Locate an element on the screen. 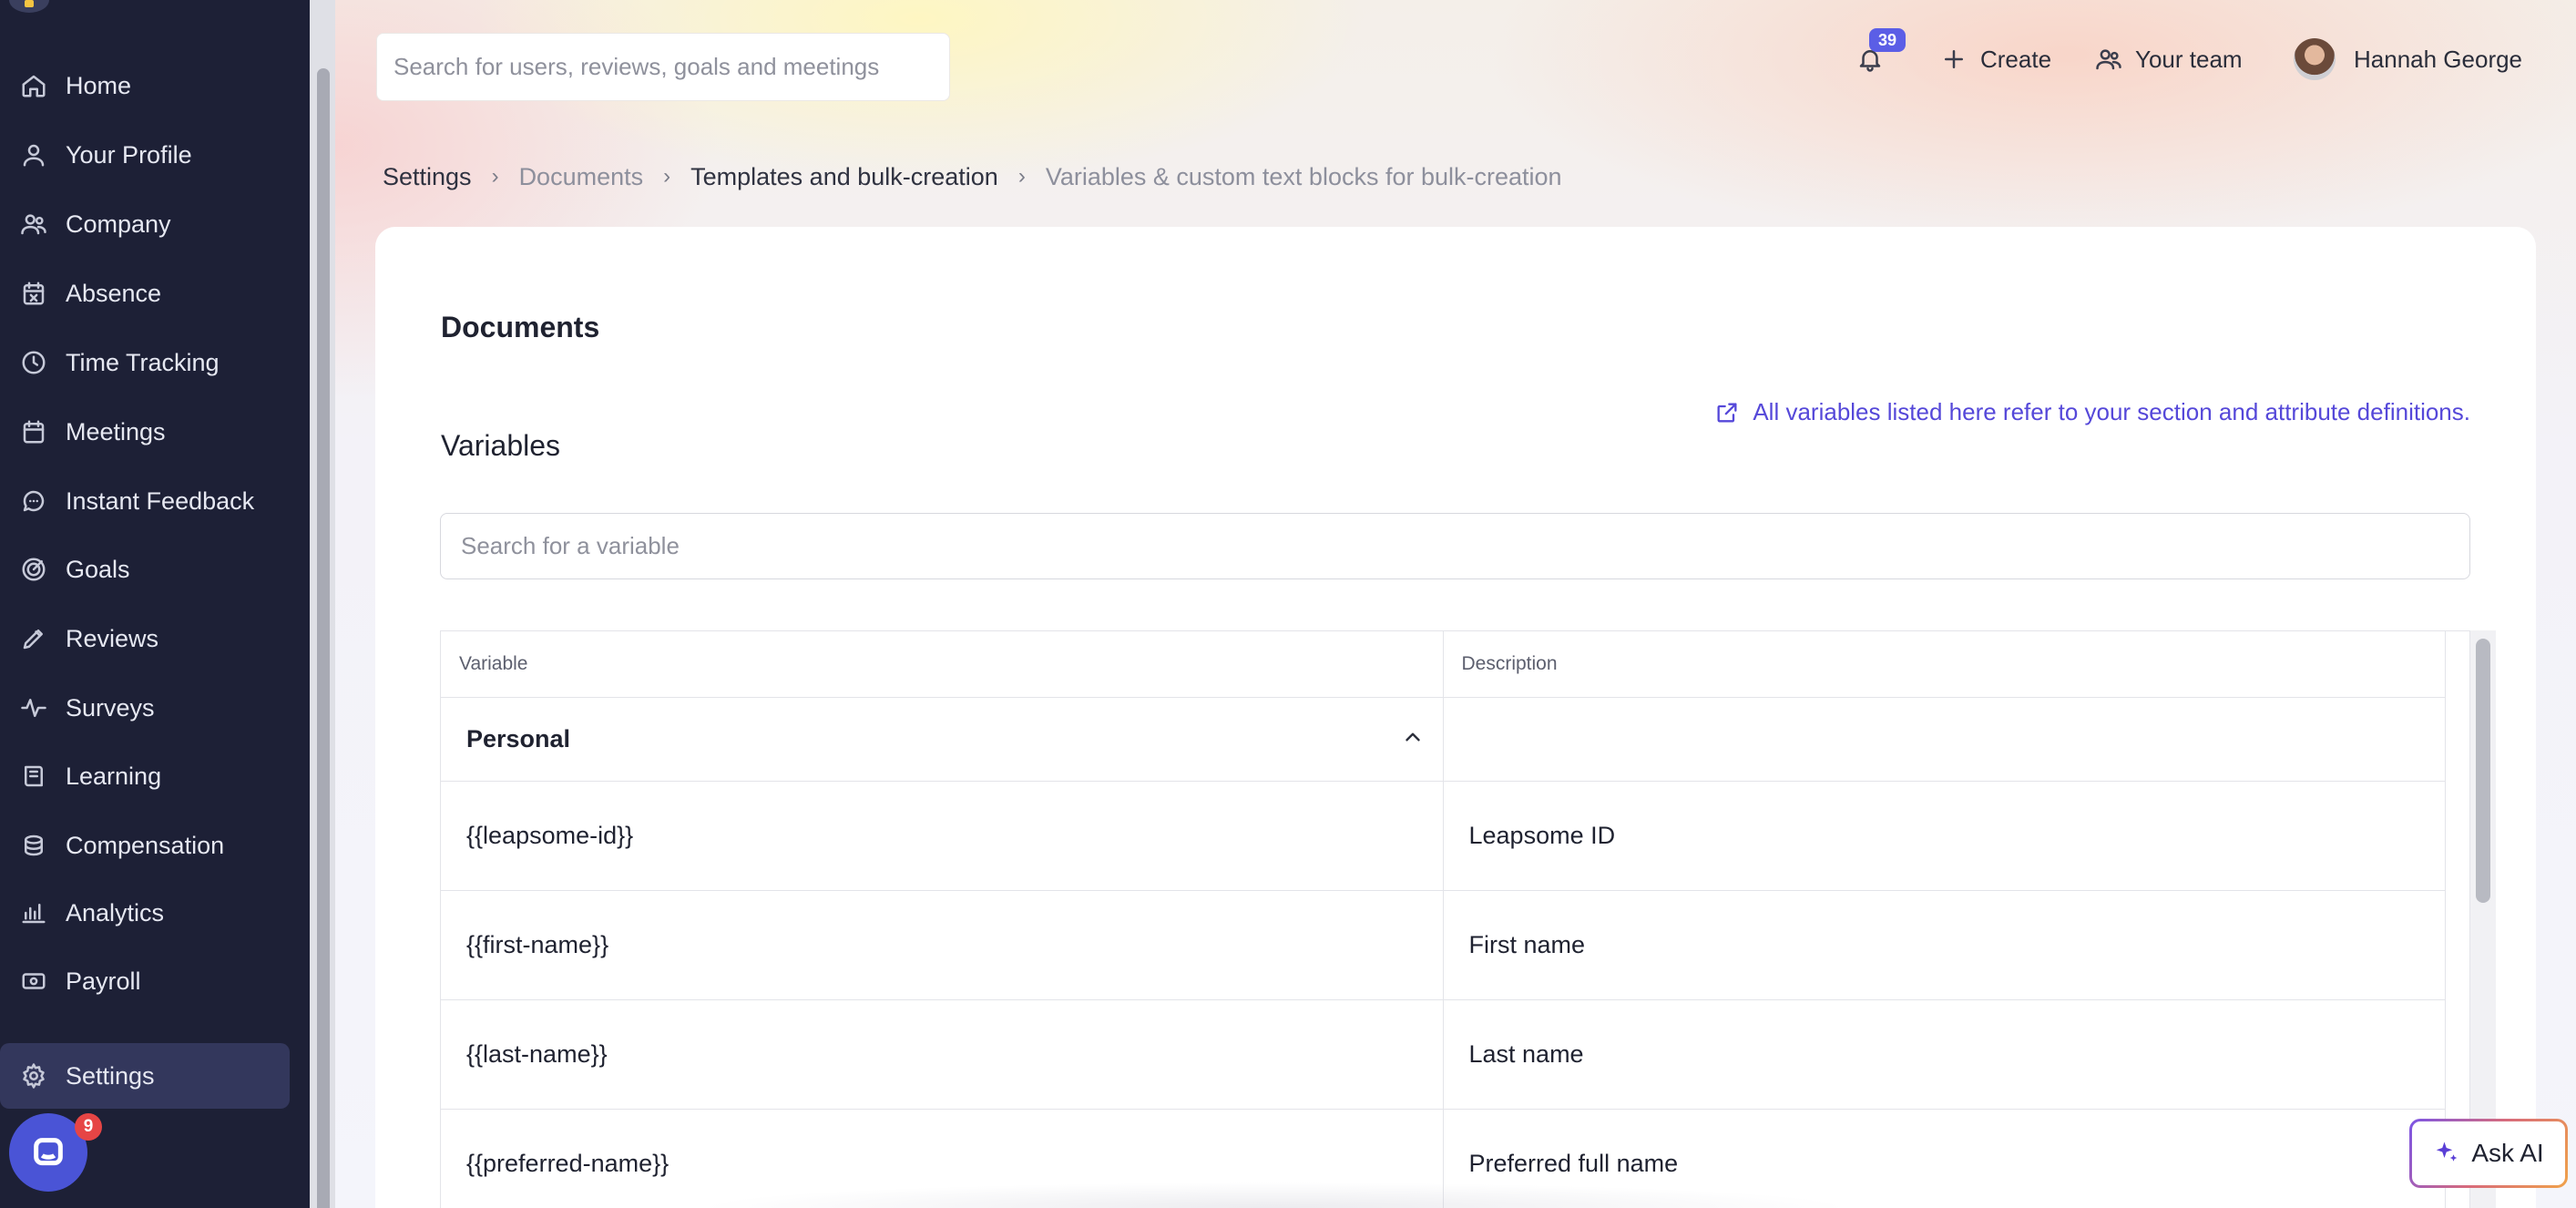  ask-ai-inner: Ask AI is located at coordinates (2488, 1153).